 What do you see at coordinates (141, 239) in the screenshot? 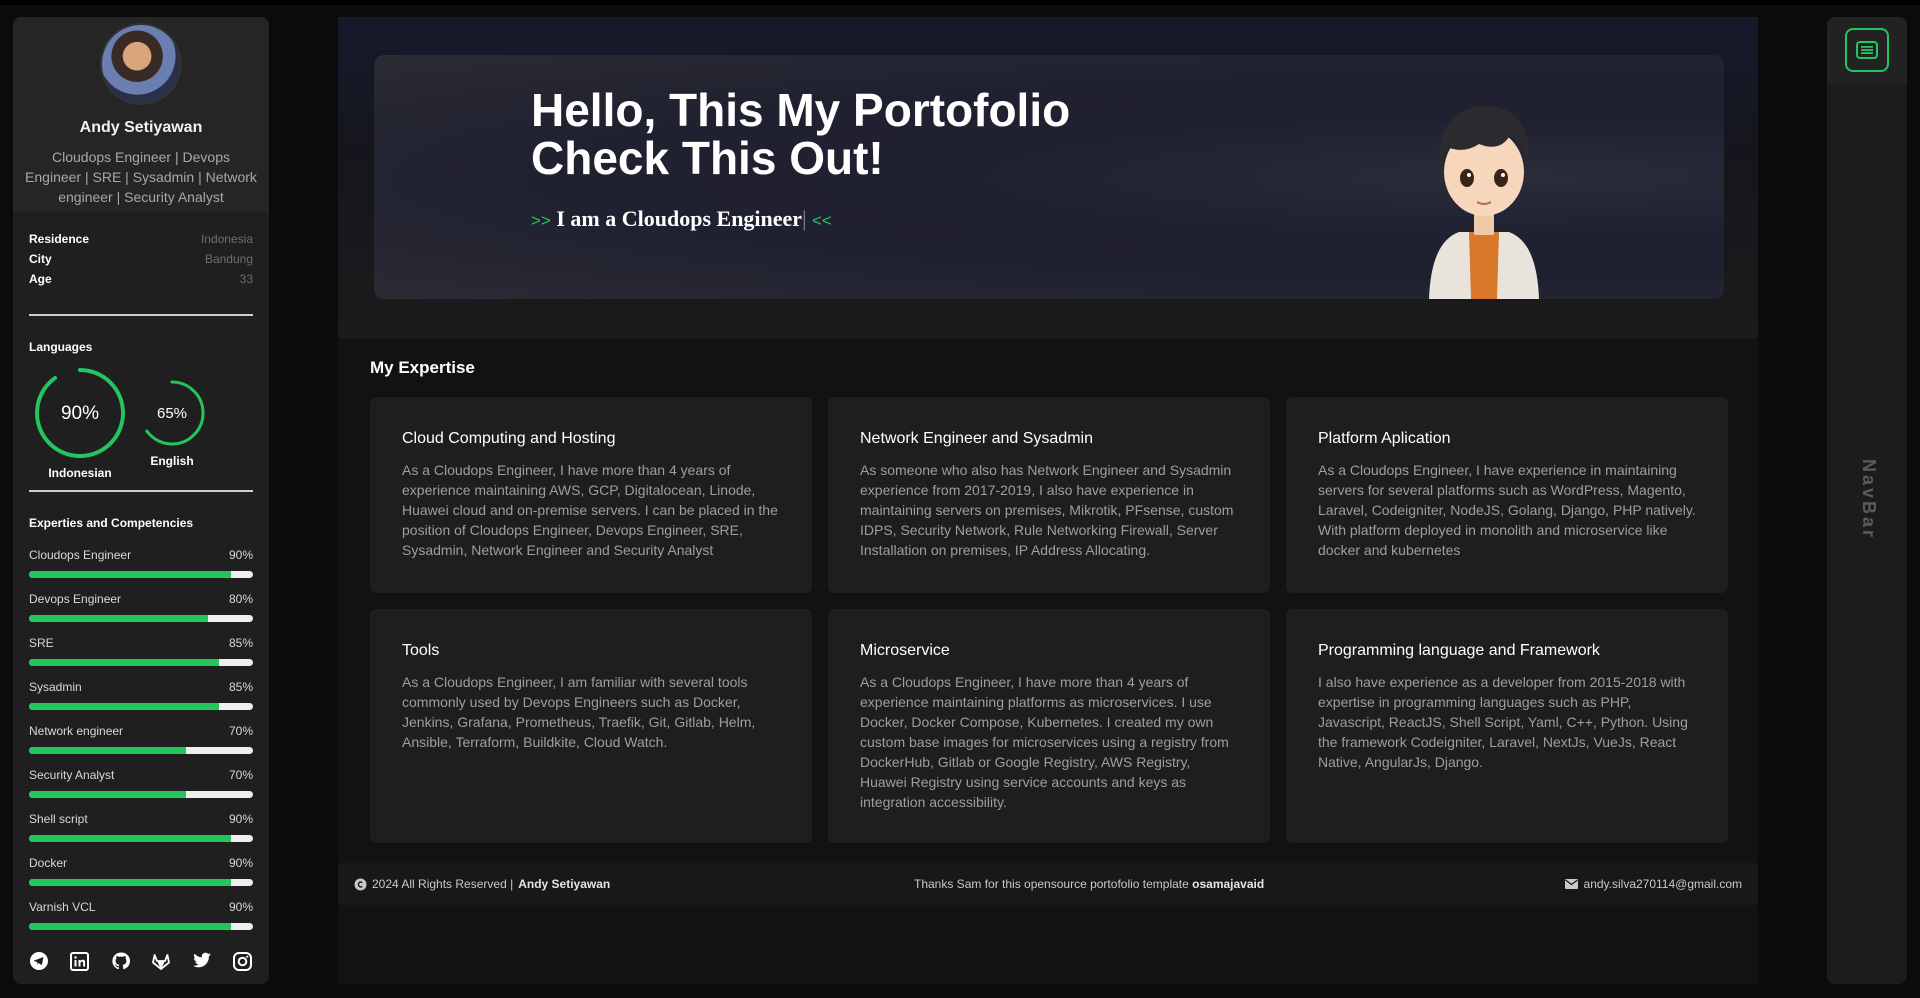
I see `info-row-residence: Residence Indonesia` at bounding box center [141, 239].